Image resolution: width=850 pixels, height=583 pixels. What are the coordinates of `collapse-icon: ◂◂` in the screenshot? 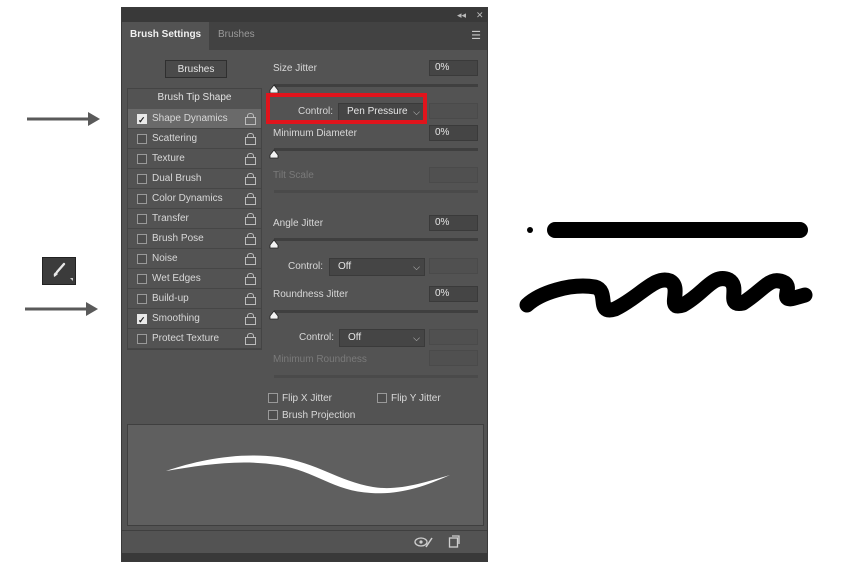 It's located at (461, 15).